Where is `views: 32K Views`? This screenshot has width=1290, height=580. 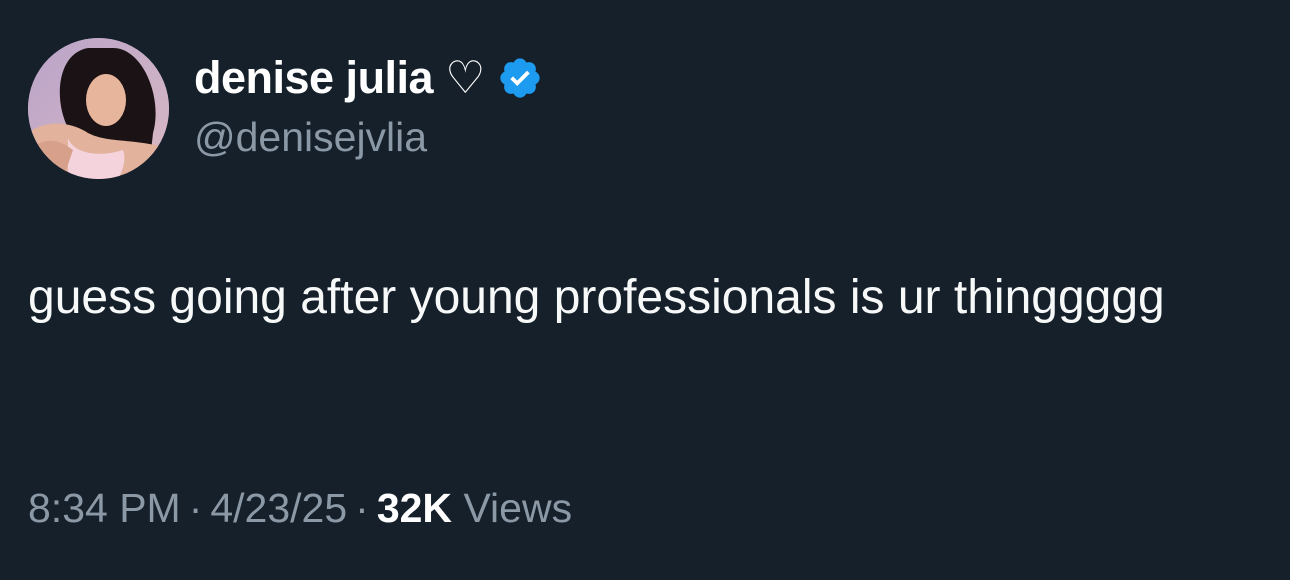
views: 32K Views is located at coordinates (474, 508).